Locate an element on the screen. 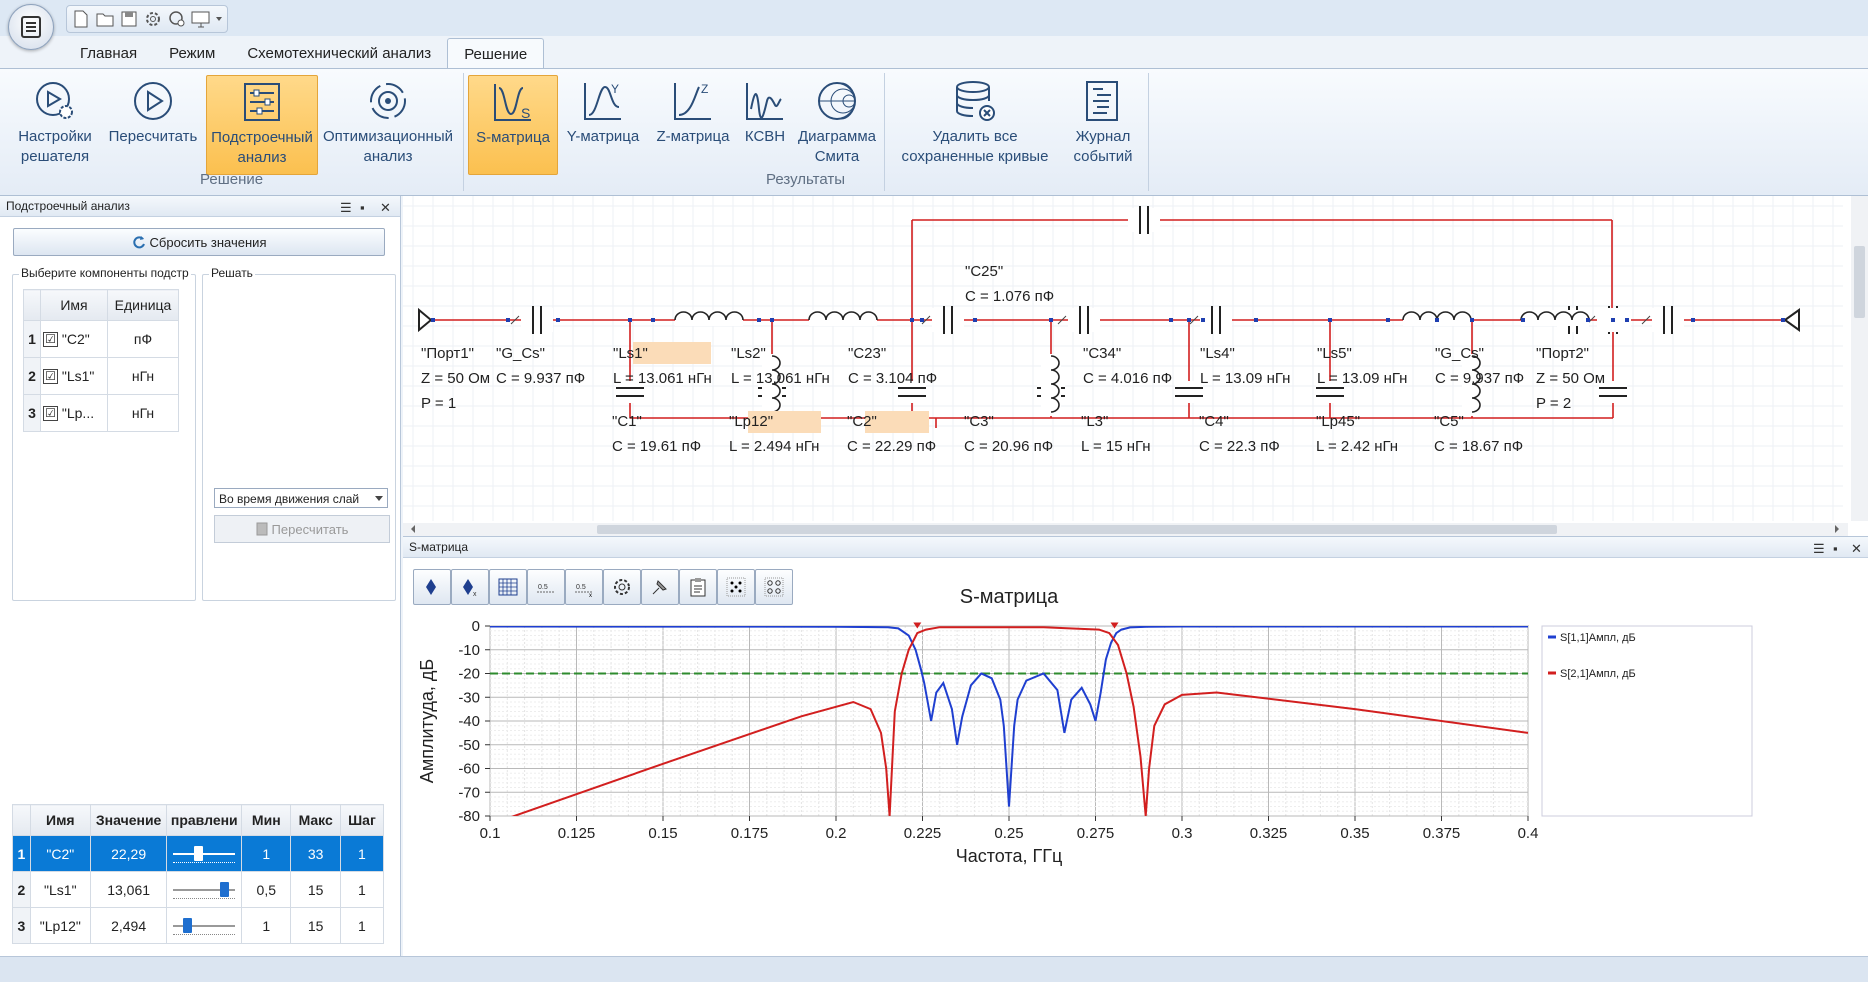 The image size is (1868, 982). svg-text: S is located at coordinates (525, 113).